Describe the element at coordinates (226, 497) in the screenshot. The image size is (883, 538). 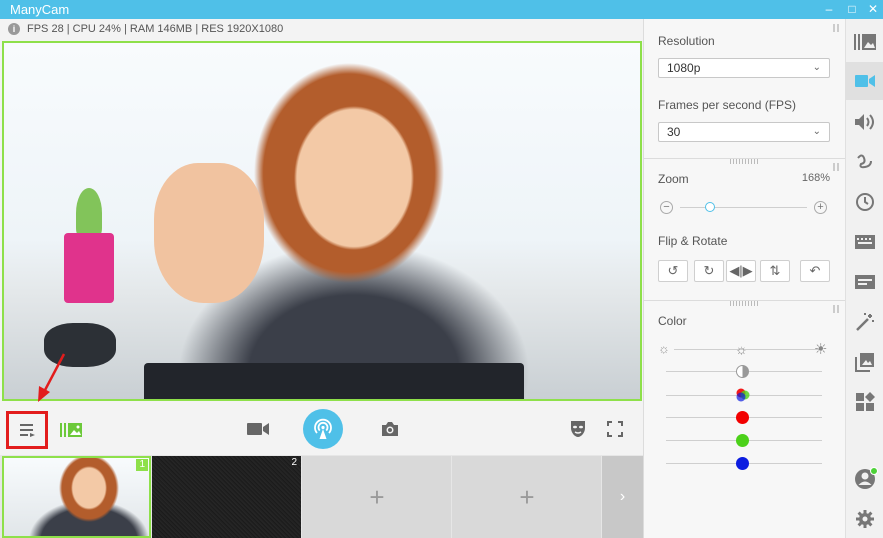
I see `scene-thumbnail-2: 2` at that location.